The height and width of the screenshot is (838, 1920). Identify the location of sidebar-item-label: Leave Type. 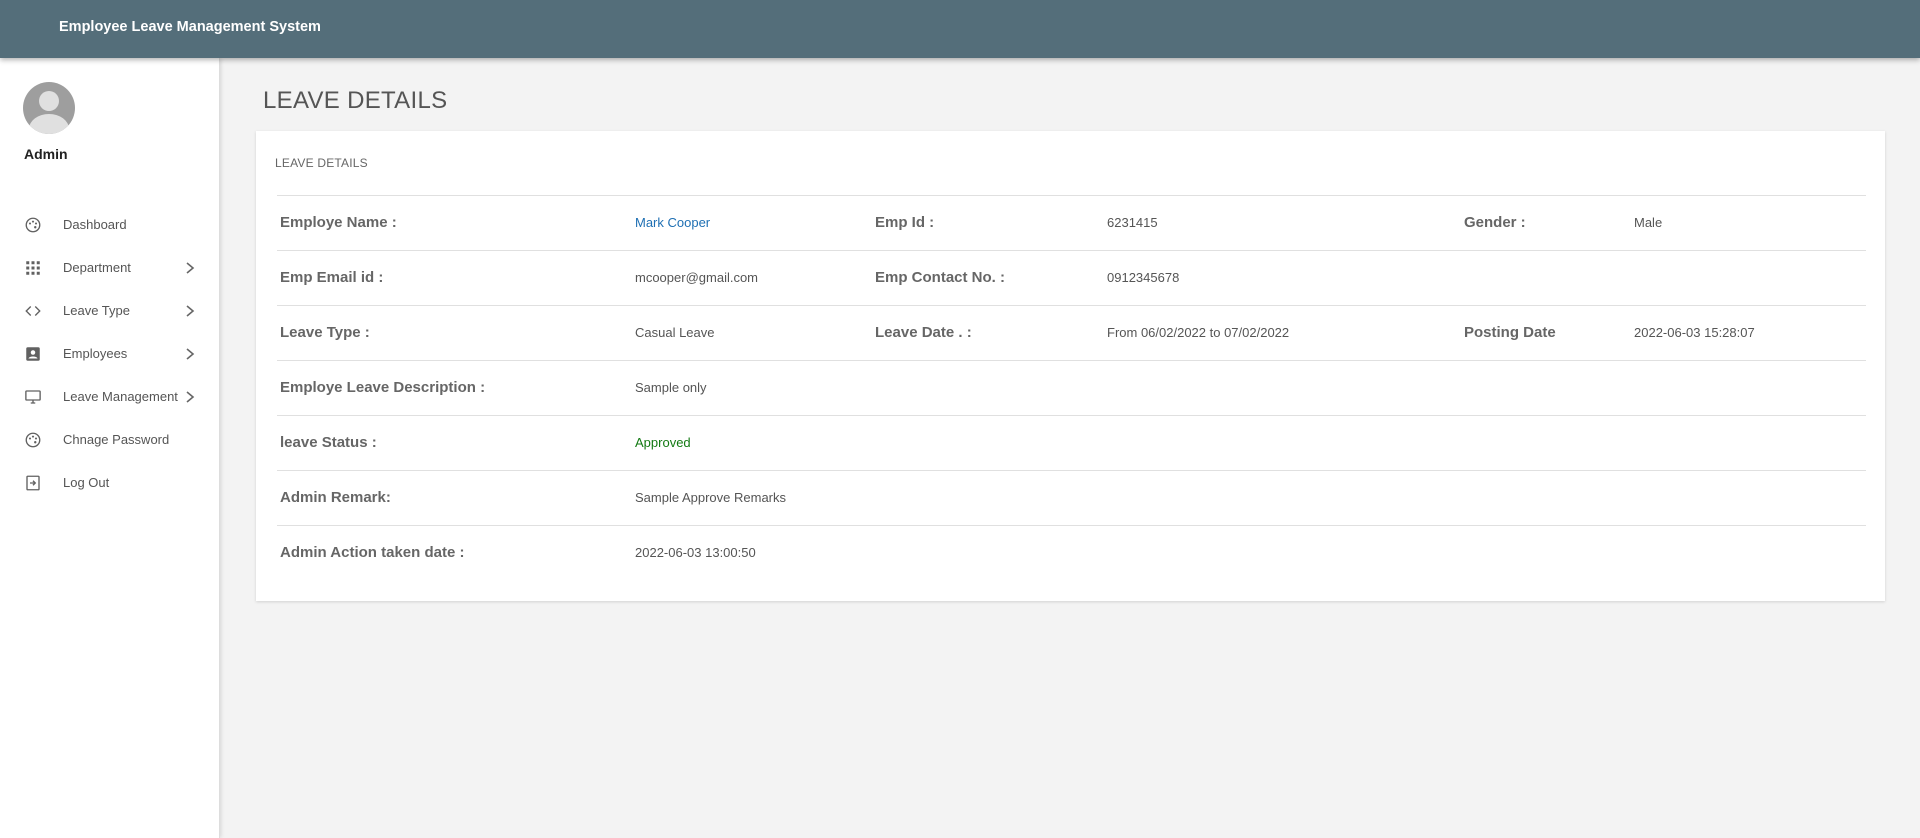
(96, 310).